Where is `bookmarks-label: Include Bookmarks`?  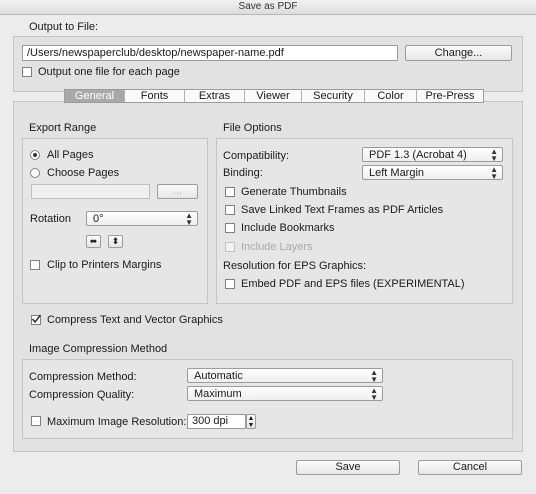
bookmarks-label: Include Bookmarks is located at coordinates (288, 228).